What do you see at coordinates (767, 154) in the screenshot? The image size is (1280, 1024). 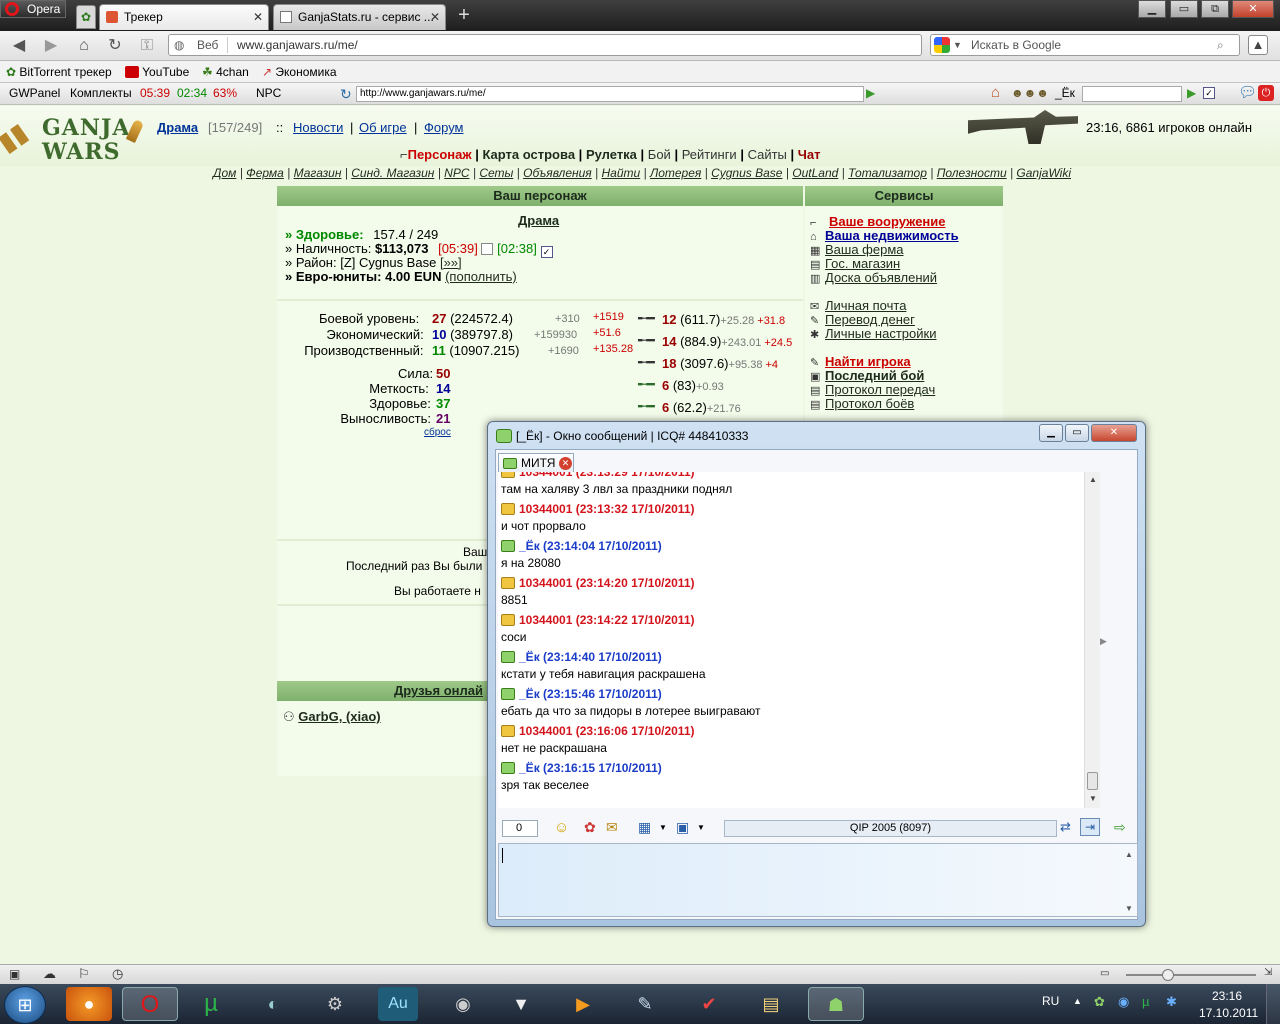 I see `menu-sites: Сайты` at bounding box center [767, 154].